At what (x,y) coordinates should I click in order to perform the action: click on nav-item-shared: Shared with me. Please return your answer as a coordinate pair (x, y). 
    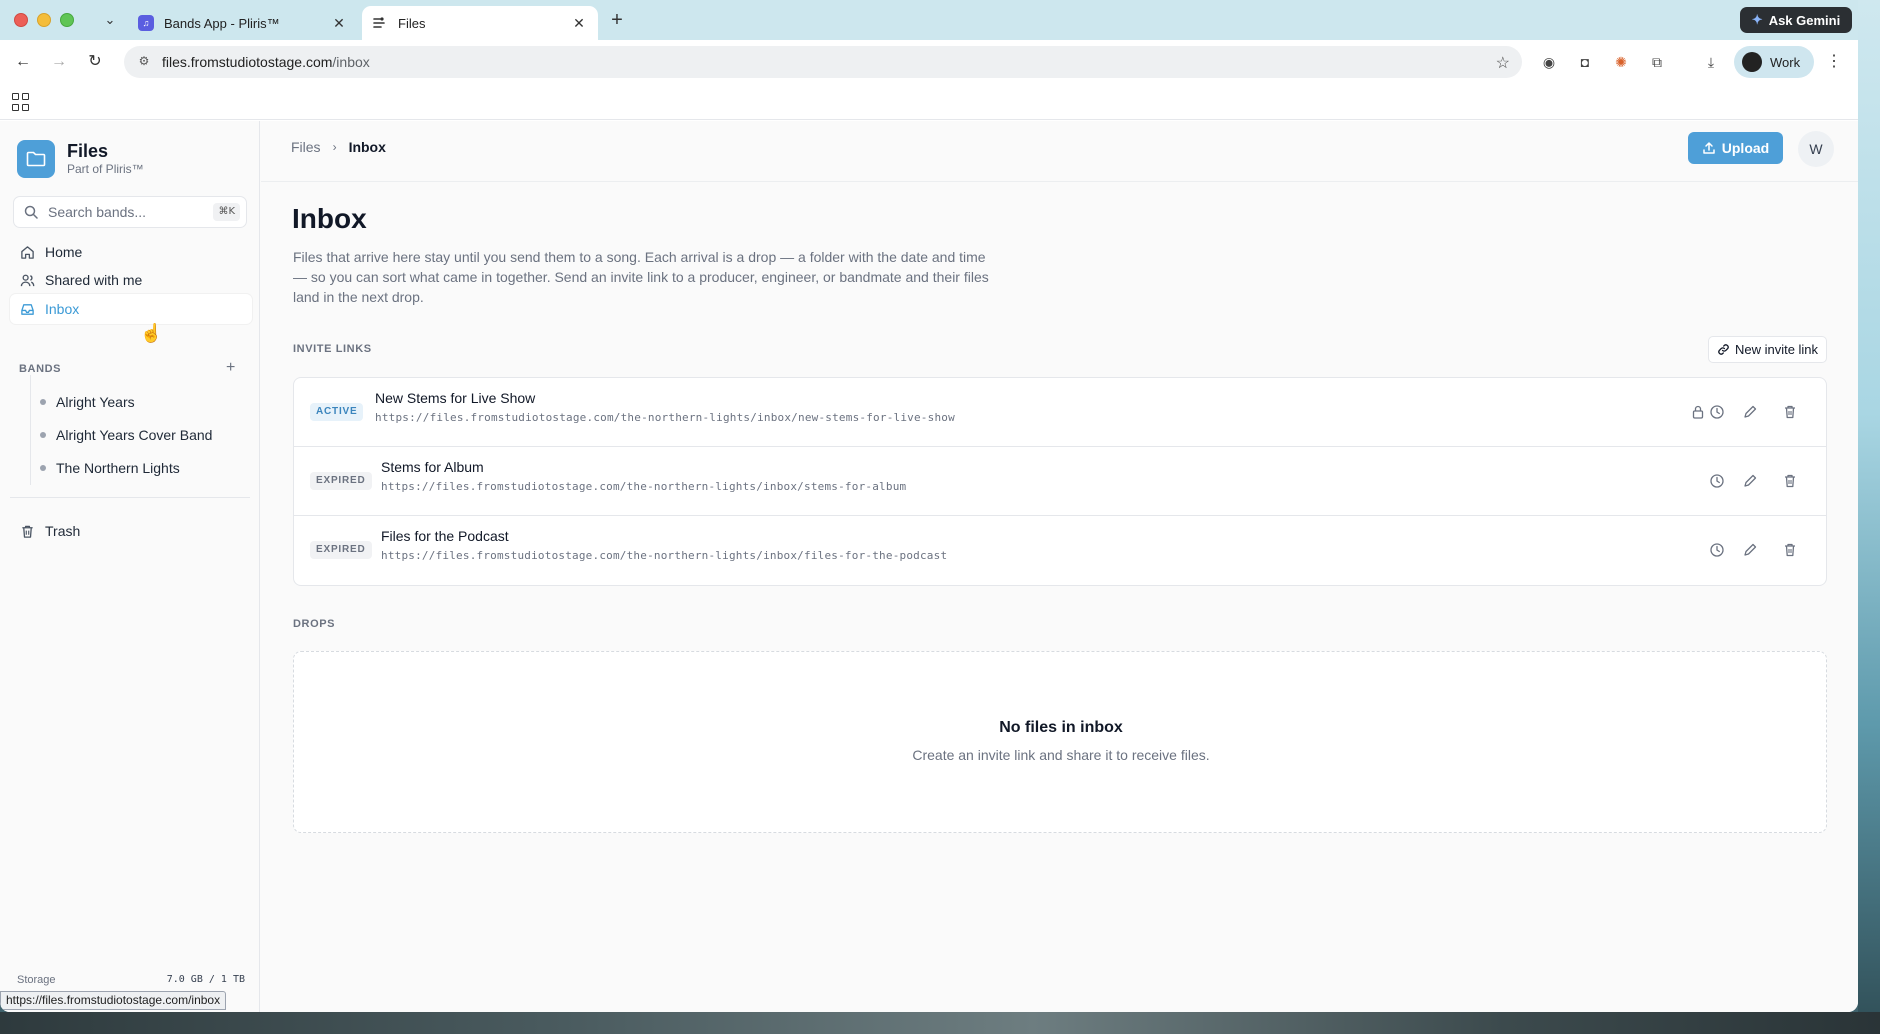
    Looking at the image, I should click on (131, 280).